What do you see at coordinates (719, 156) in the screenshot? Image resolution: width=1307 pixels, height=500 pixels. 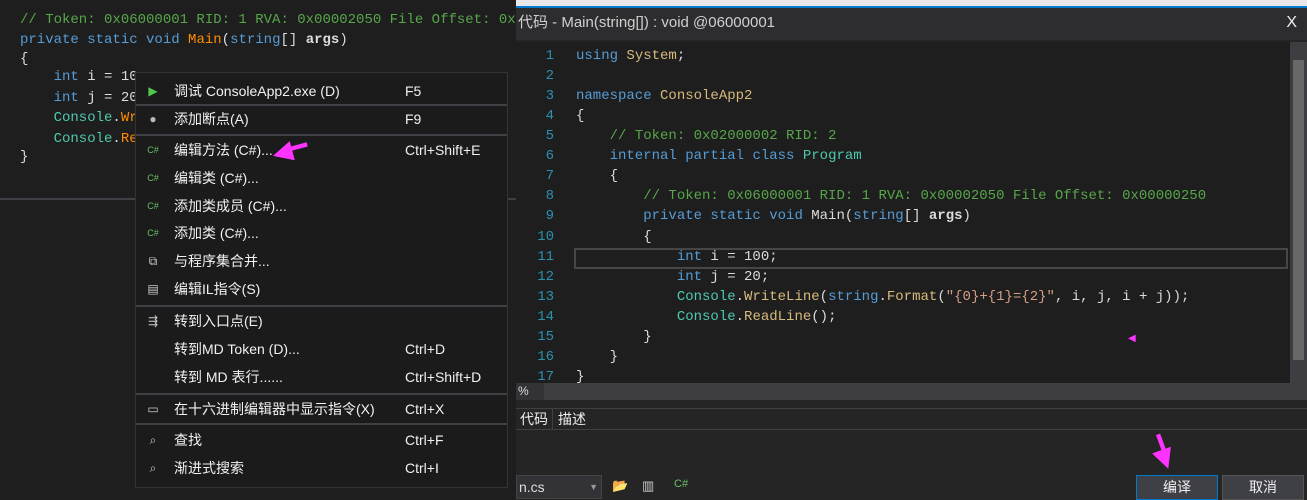 I see `code-token: partial` at bounding box center [719, 156].